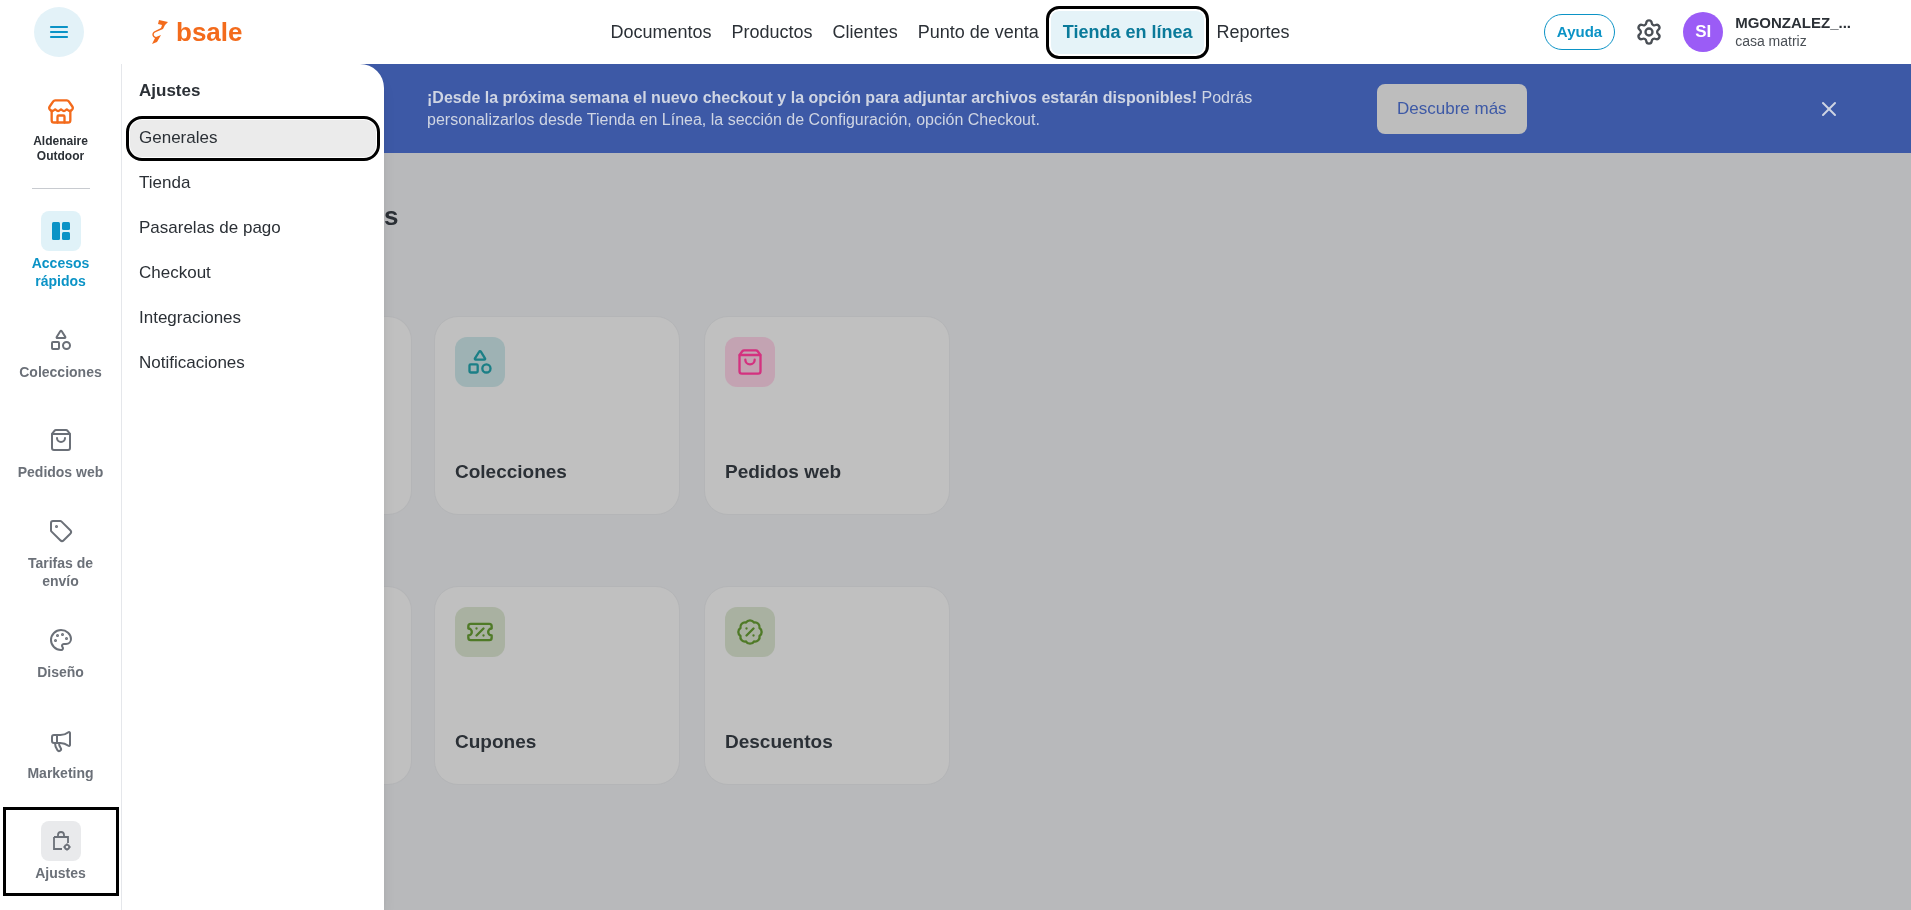 The image size is (1911, 910). What do you see at coordinates (779, 741) in the screenshot?
I see `card-title: Descuentos` at bounding box center [779, 741].